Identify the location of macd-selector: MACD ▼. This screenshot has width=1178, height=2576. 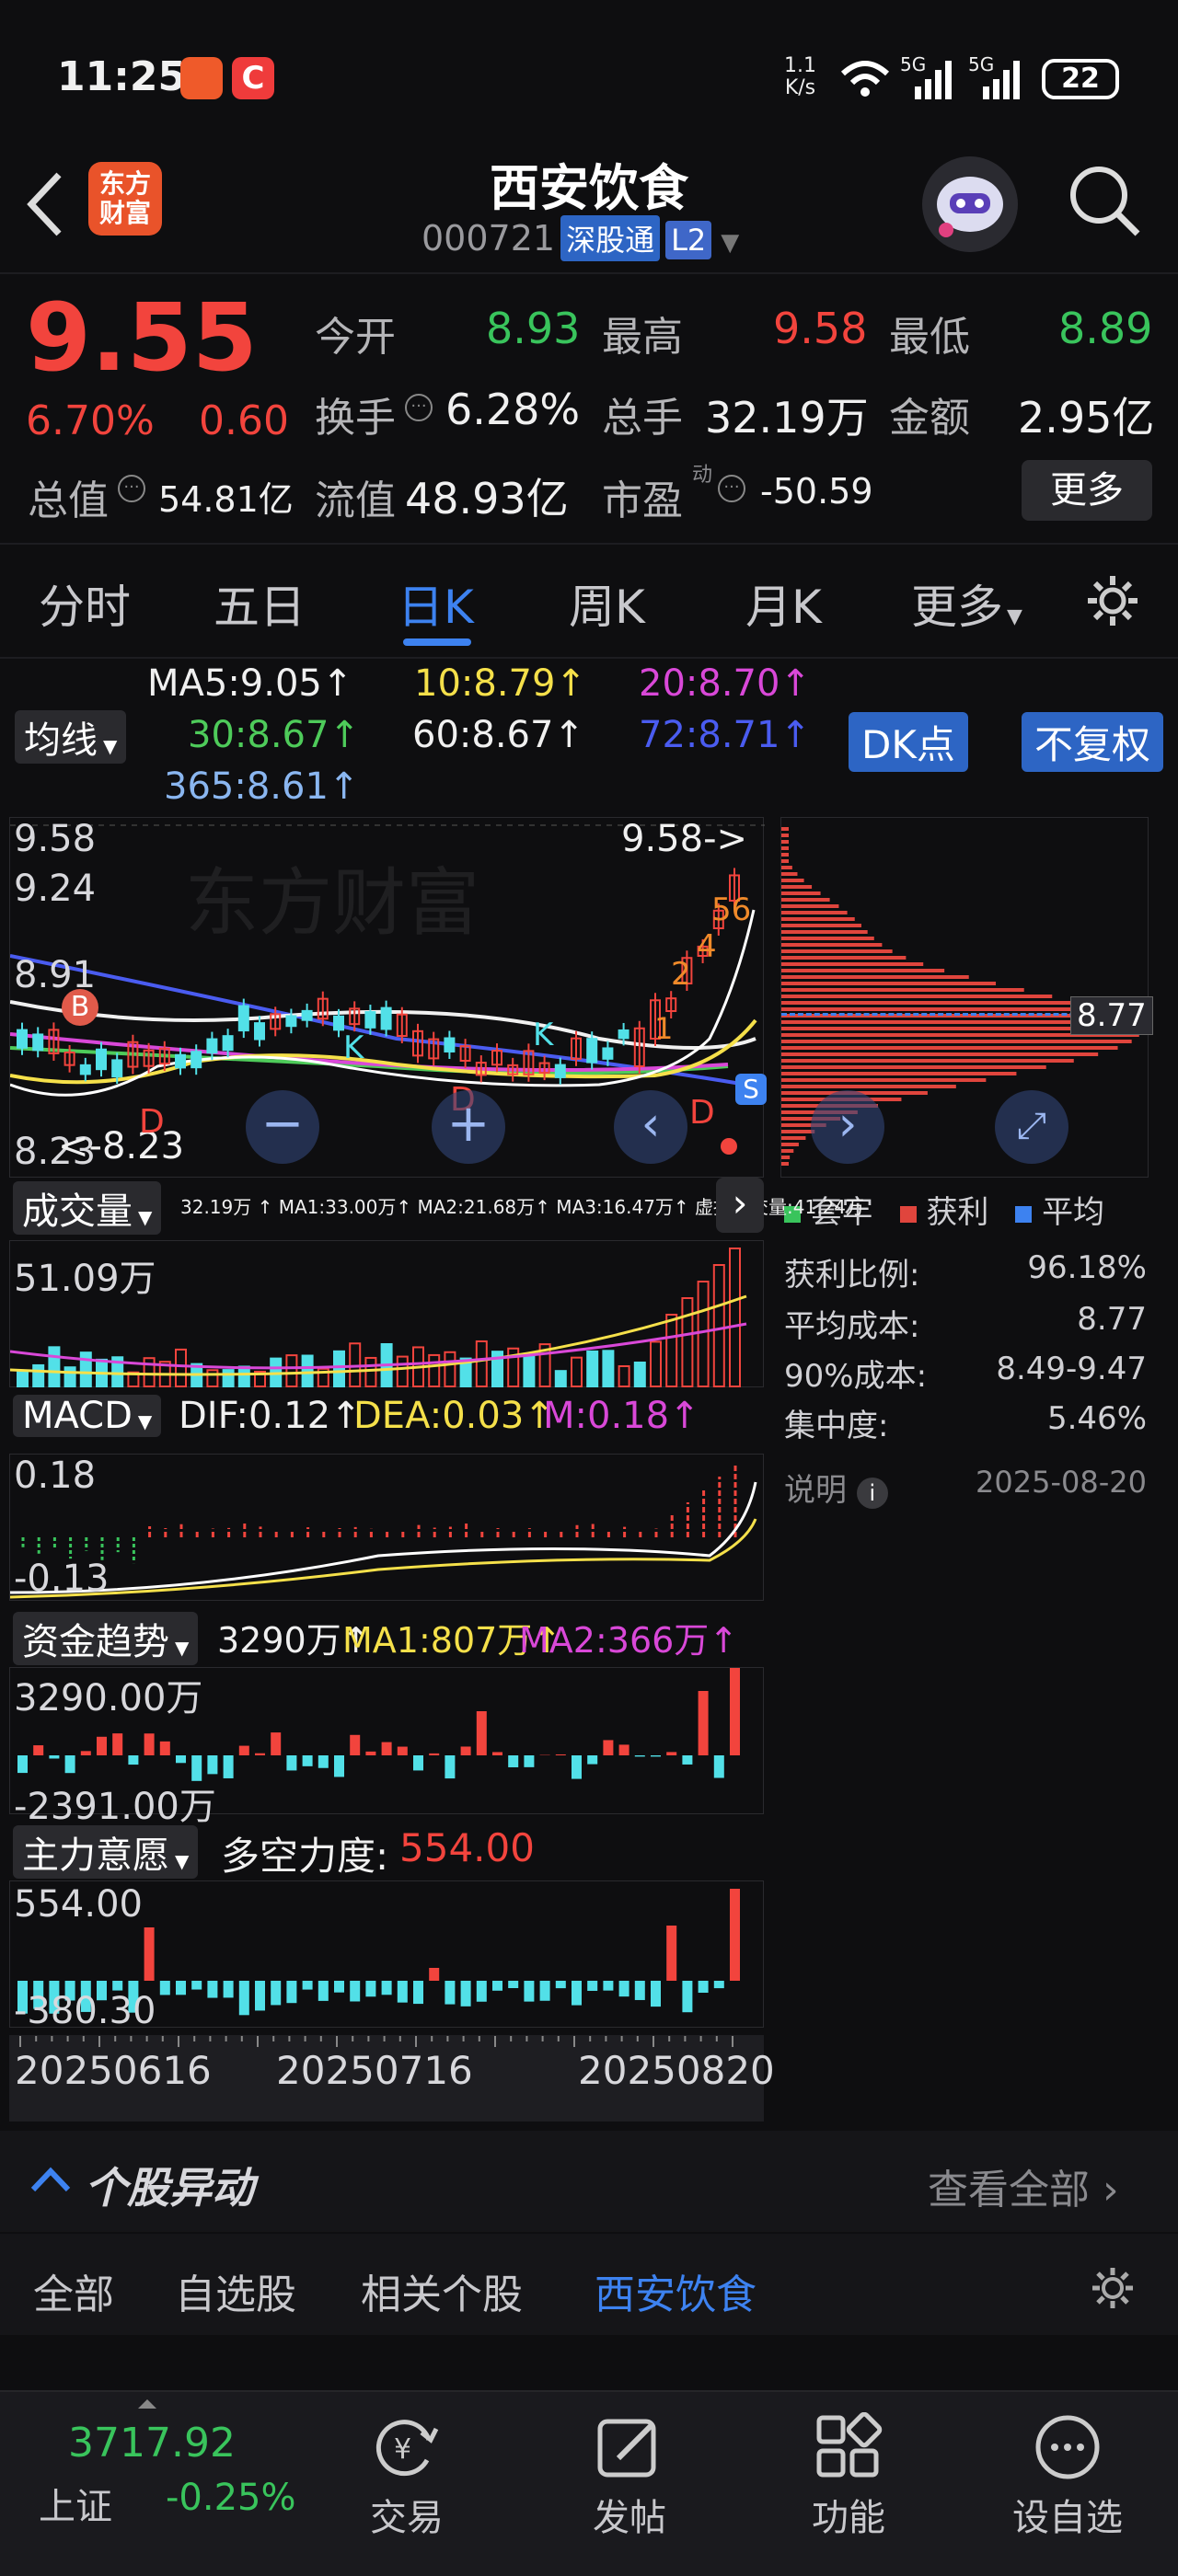
(87, 1416).